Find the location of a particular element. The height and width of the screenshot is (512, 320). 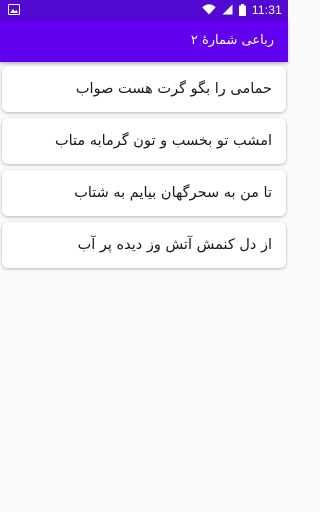

status-time: 11:31 is located at coordinates (266, 9).